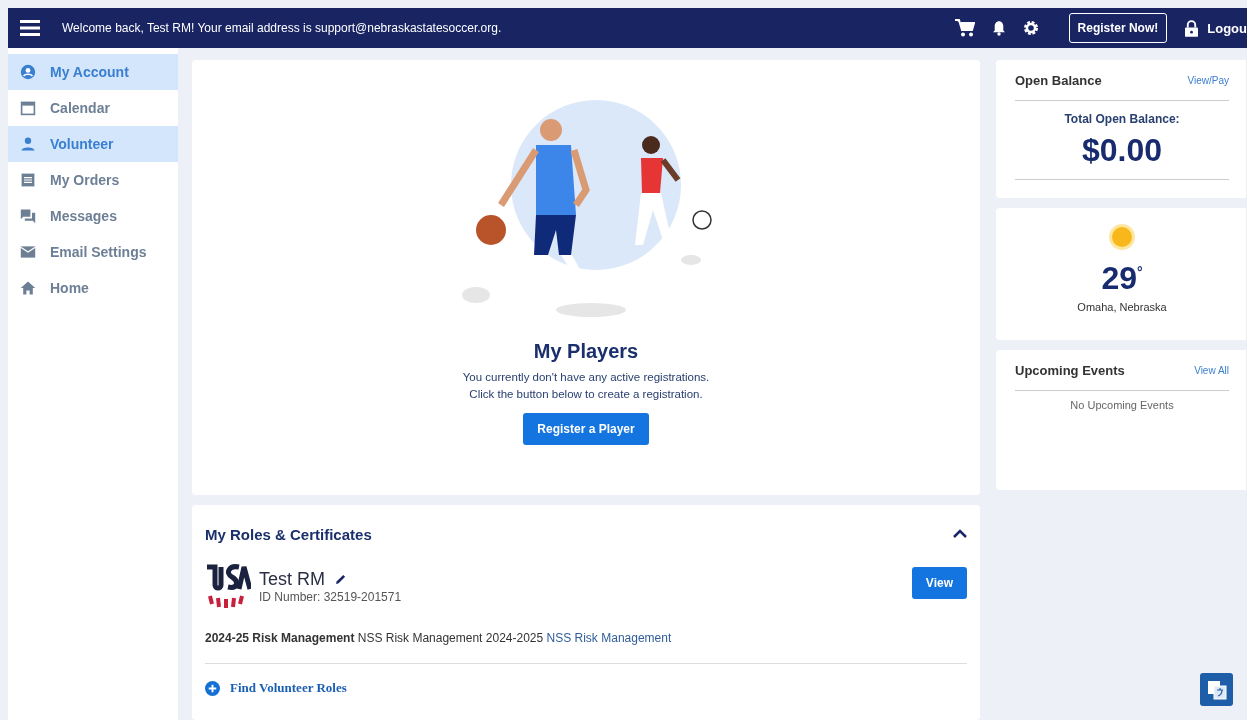  What do you see at coordinates (960, 534) in the screenshot?
I see `chevron-icon` at bounding box center [960, 534].